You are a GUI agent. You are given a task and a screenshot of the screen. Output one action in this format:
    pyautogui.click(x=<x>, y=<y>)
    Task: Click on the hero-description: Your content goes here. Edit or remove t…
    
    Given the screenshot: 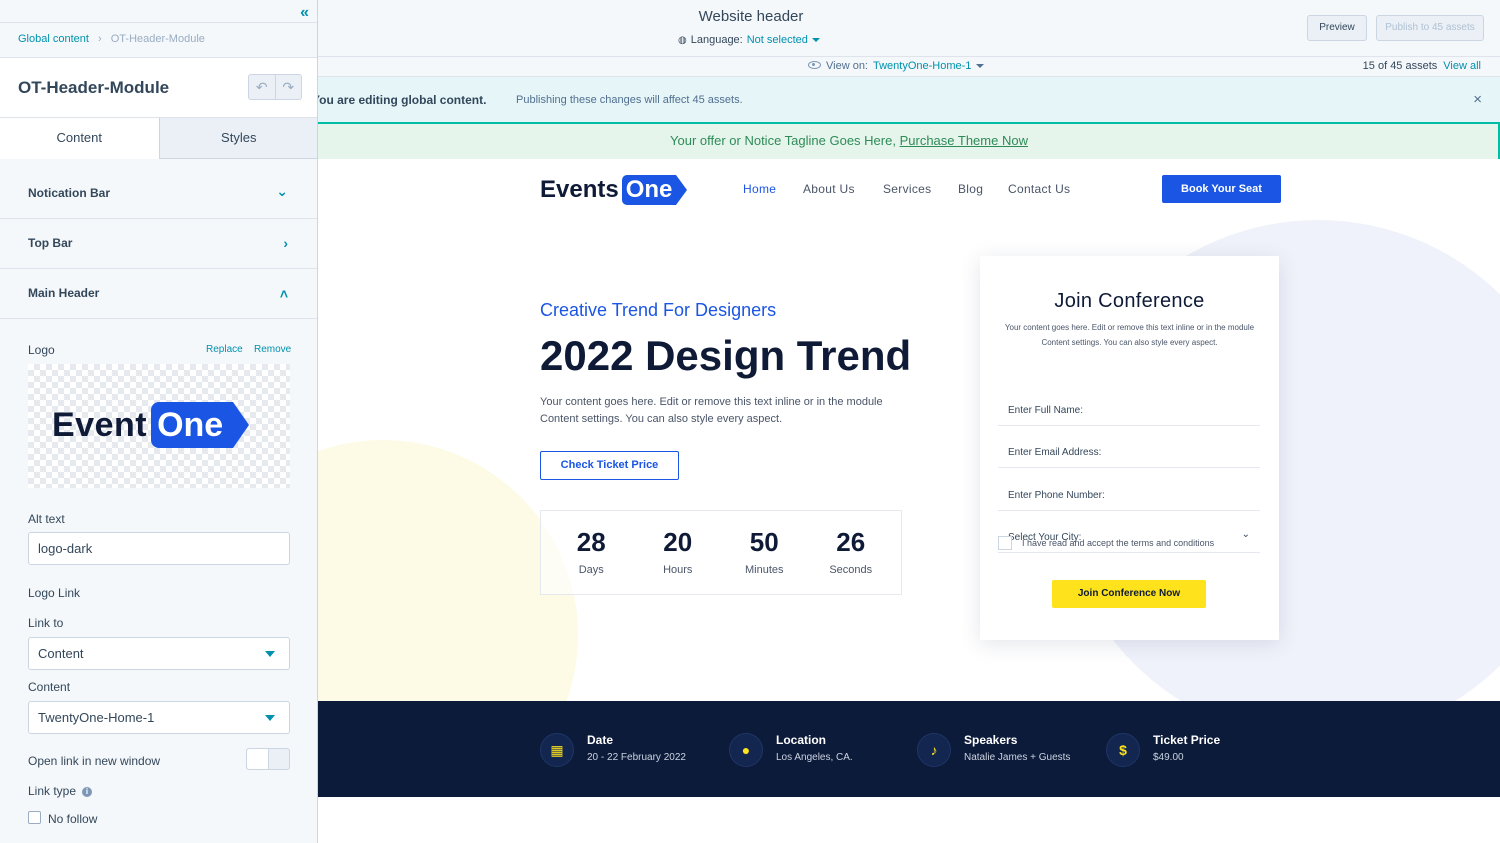 What is the action you would take?
    pyautogui.click(x=711, y=410)
    